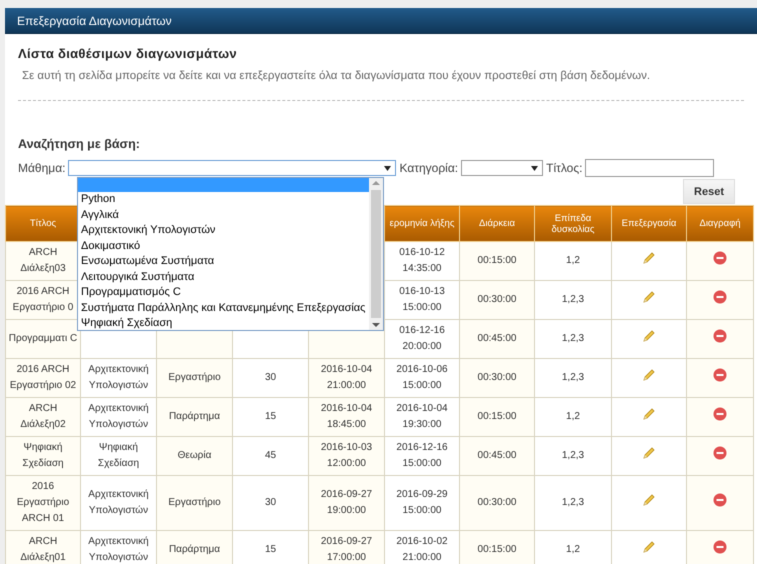 This screenshot has width=757, height=564. What do you see at coordinates (42, 168) in the screenshot?
I see `course-label: Μάθημα:` at bounding box center [42, 168].